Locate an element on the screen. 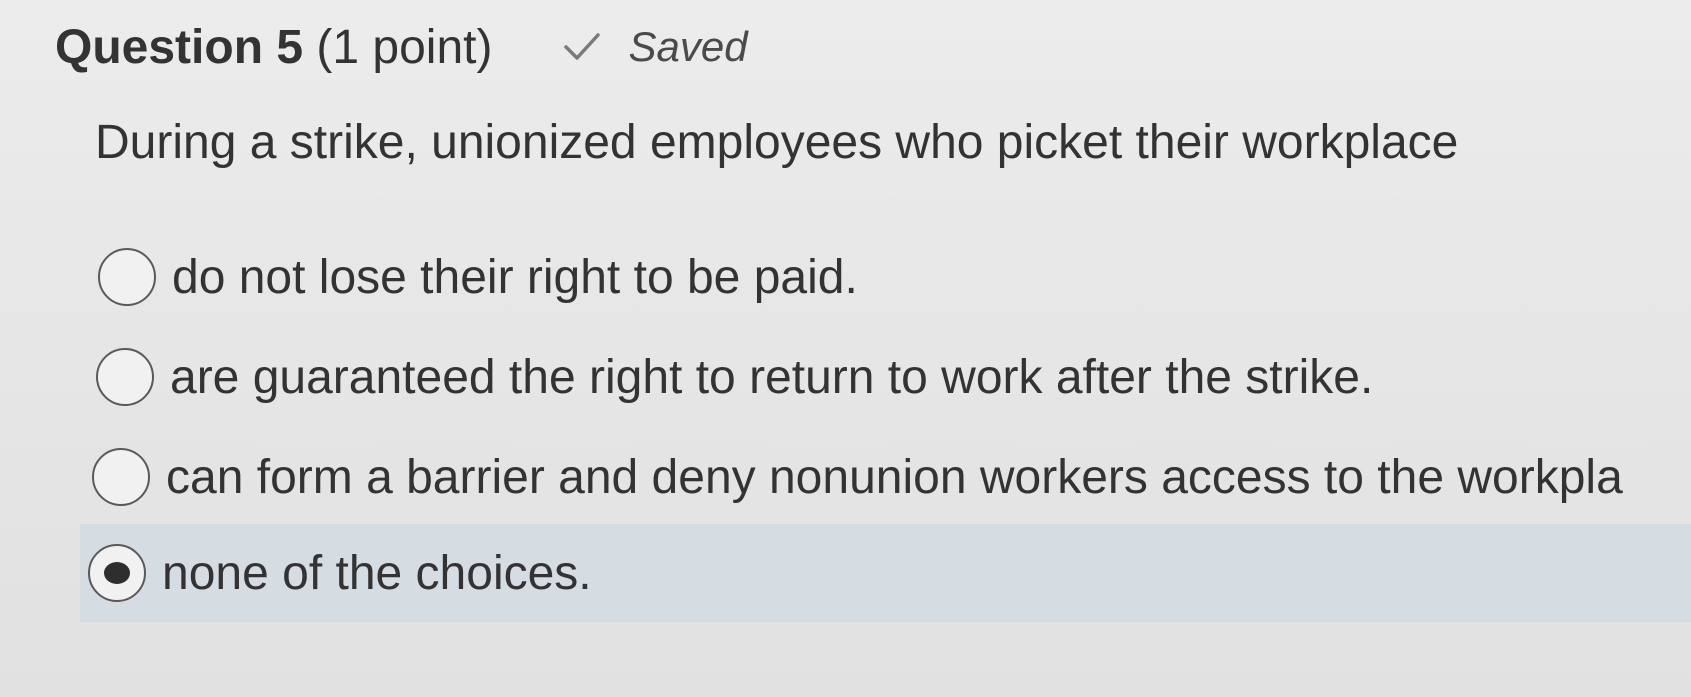 This screenshot has height=697, width=1691. radio-button-selected is located at coordinates (117, 573).